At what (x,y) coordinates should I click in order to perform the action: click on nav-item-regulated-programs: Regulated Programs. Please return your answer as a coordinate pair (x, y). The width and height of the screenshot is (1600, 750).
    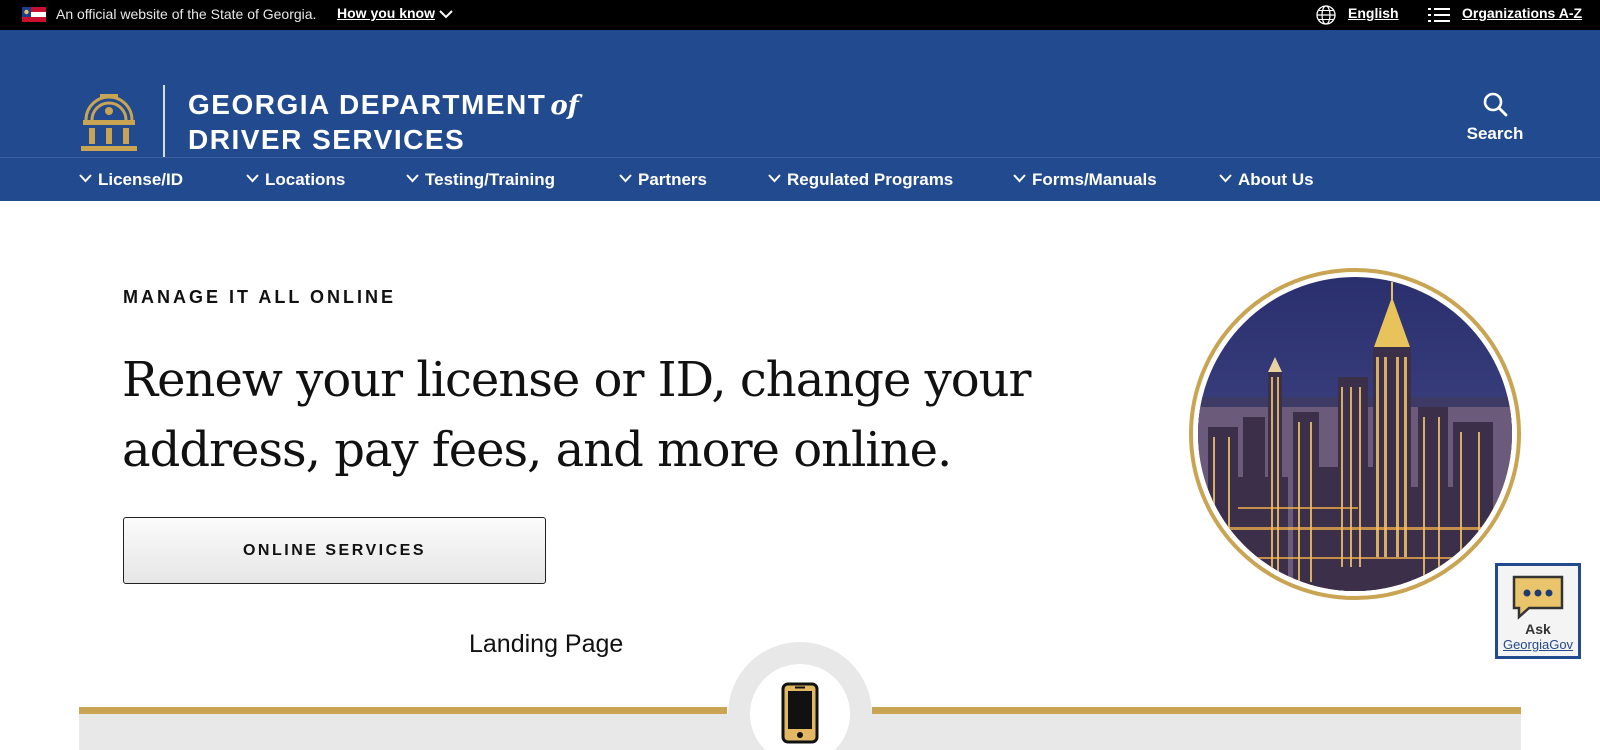
    Looking at the image, I should click on (860, 180).